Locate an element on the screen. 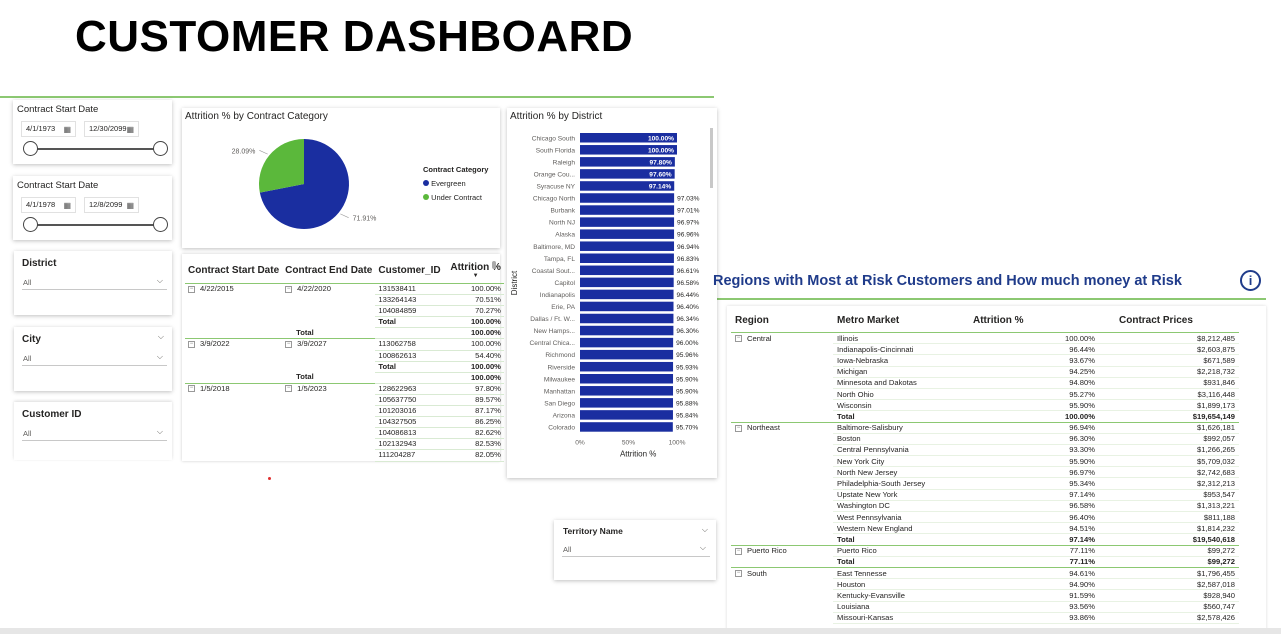 The width and height of the screenshot is (1281, 634). table-row: 104327505 86.25% is located at coordinates (344, 422).